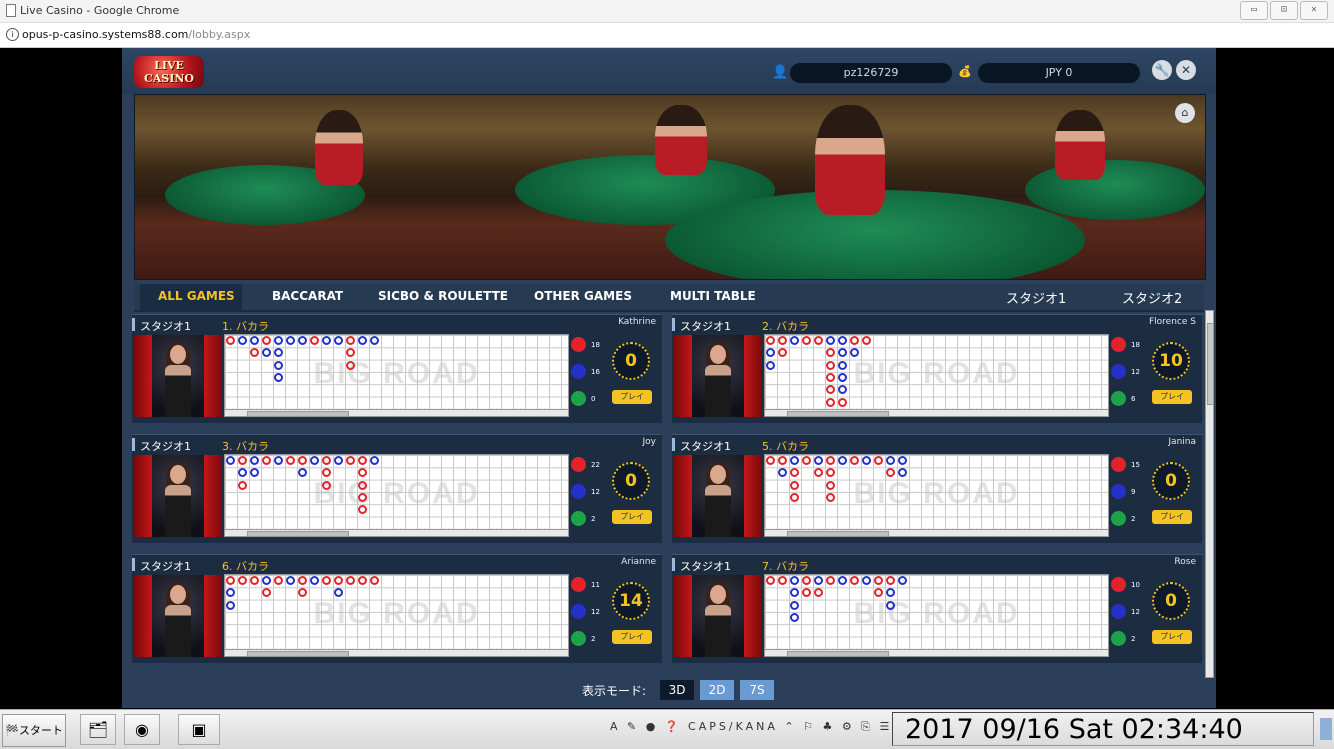 This screenshot has width=1334, height=749. Describe the element at coordinates (142, 729) in the screenshot. I see `chrome-icon: ◉` at that location.